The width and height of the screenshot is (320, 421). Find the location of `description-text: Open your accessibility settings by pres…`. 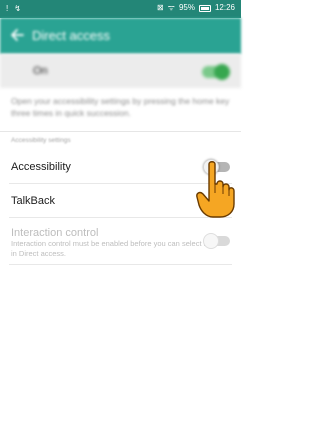

description-text: Open your accessibility settings by pres… is located at coordinates (120, 107).